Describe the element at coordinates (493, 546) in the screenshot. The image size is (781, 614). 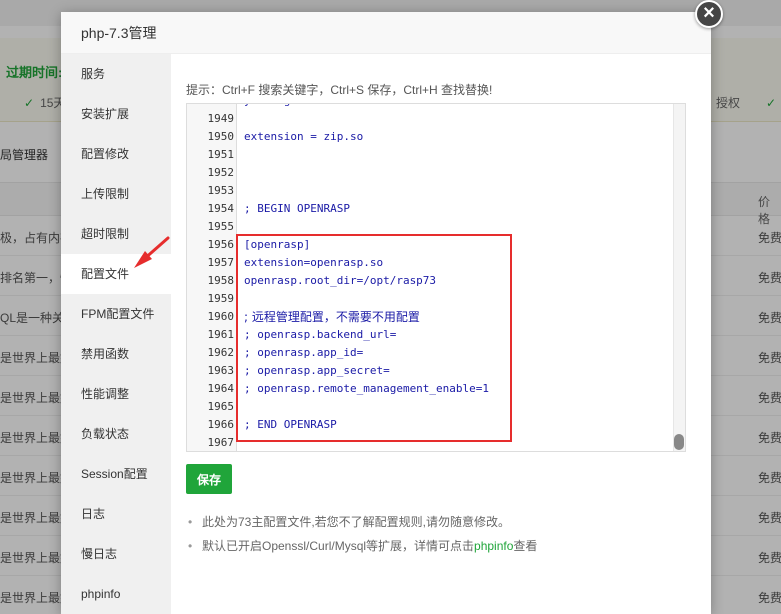
I see `phpinfo-link: phpinfo` at that location.